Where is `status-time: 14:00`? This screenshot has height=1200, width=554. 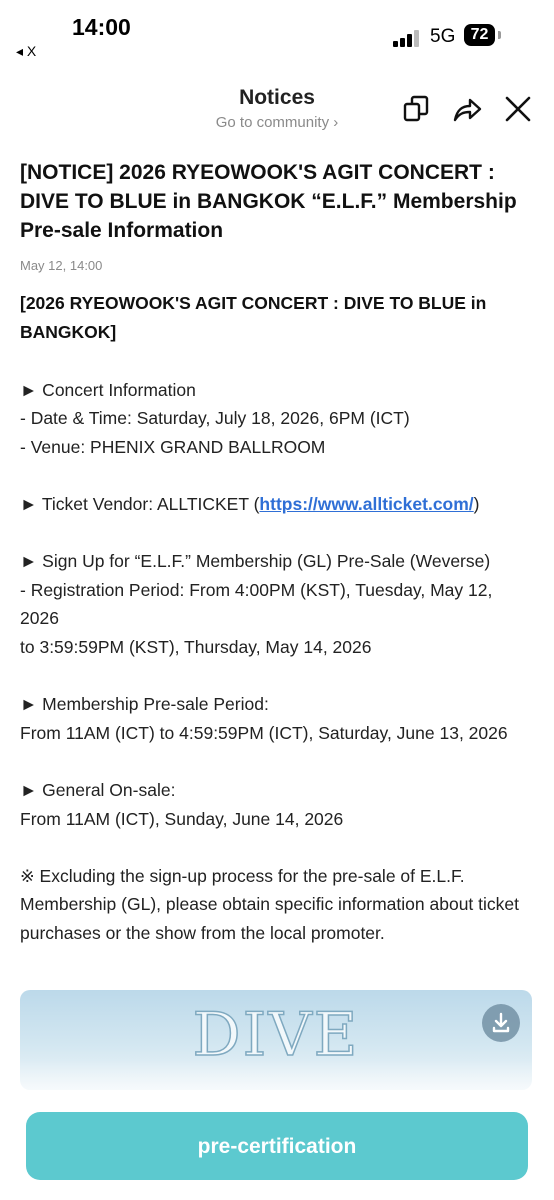 status-time: 14:00 is located at coordinates (101, 27).